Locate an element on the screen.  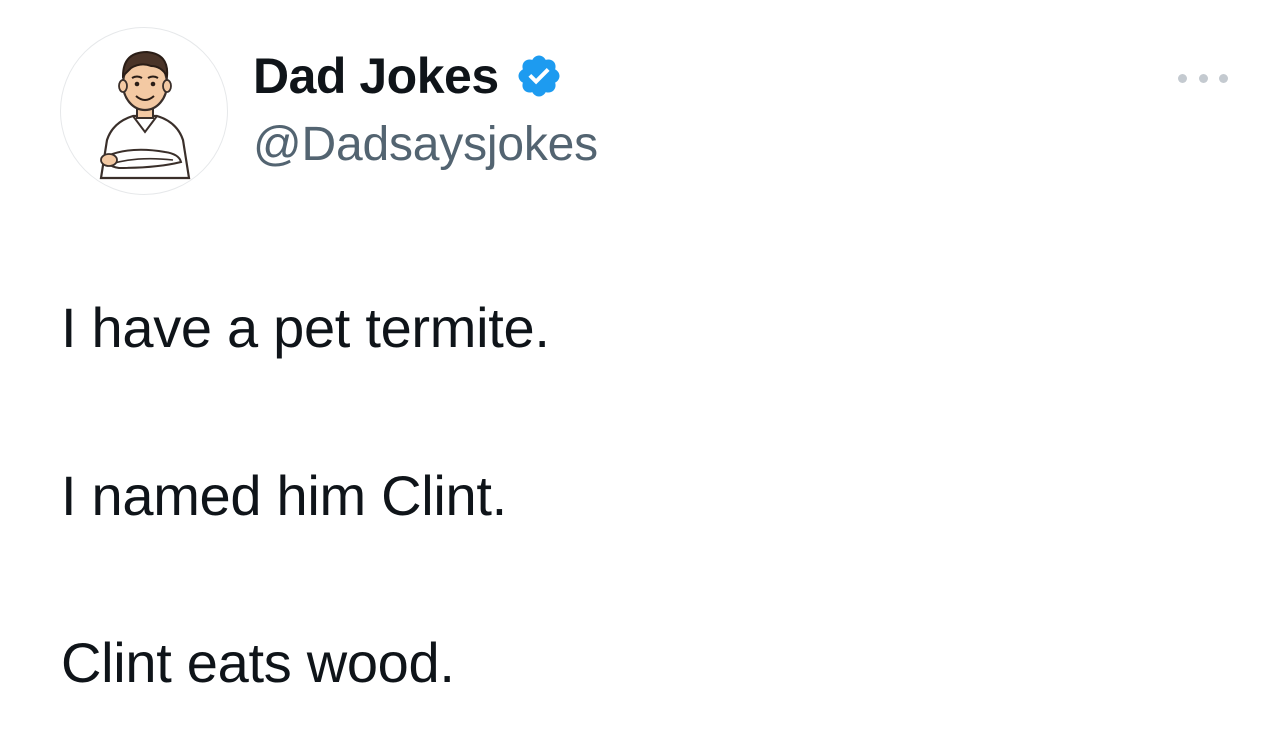
display-name: Dad Jokes is located at coordinates (376, 76).